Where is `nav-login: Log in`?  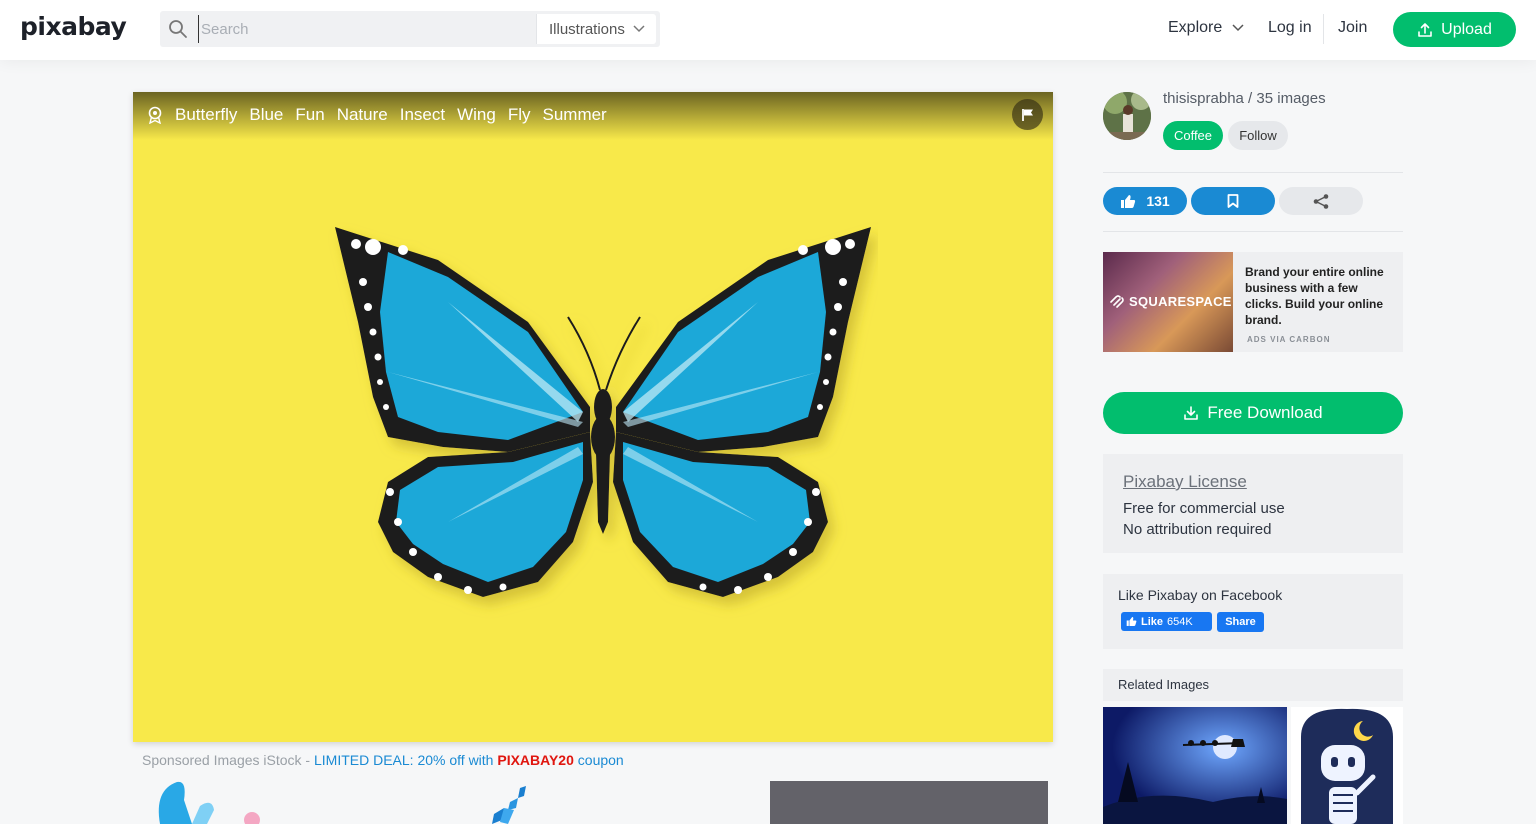
nav-login: Log in is located at coordinates (1290, 28).